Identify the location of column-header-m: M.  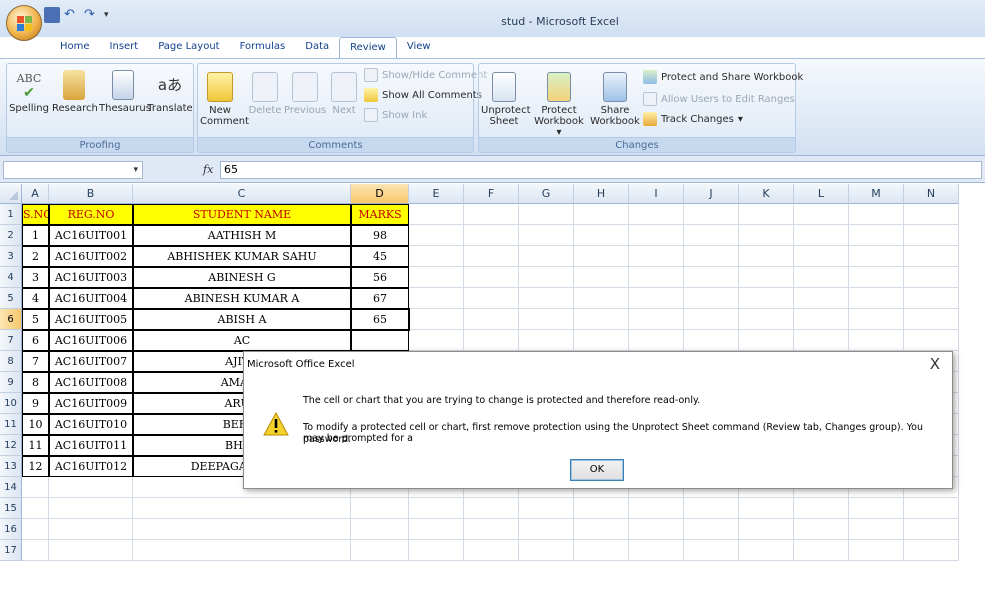
(876, 194).